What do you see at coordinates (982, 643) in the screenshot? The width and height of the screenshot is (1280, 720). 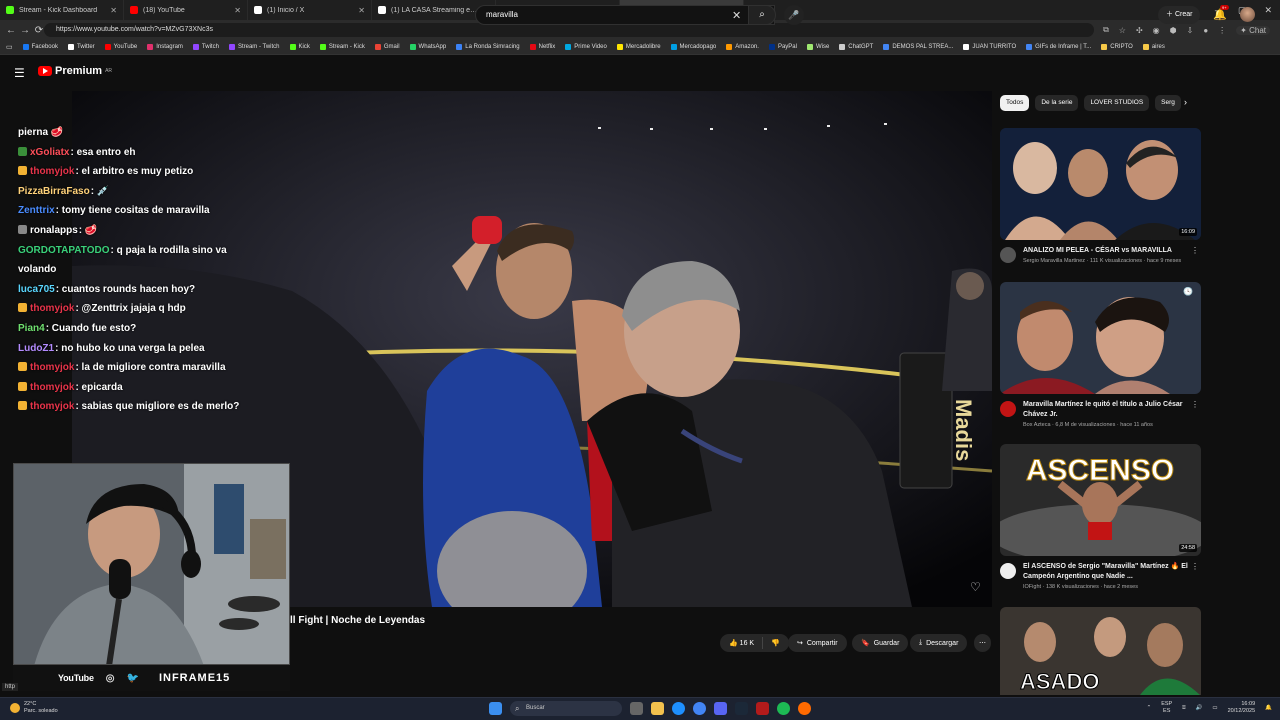 I see `more-actions-button: ⋯` at bounding box center [982, 643].